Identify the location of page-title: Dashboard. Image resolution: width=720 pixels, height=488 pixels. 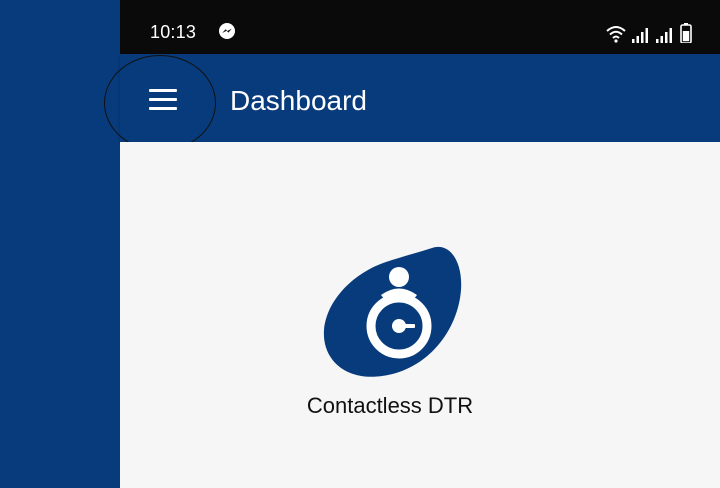
(298, 100).